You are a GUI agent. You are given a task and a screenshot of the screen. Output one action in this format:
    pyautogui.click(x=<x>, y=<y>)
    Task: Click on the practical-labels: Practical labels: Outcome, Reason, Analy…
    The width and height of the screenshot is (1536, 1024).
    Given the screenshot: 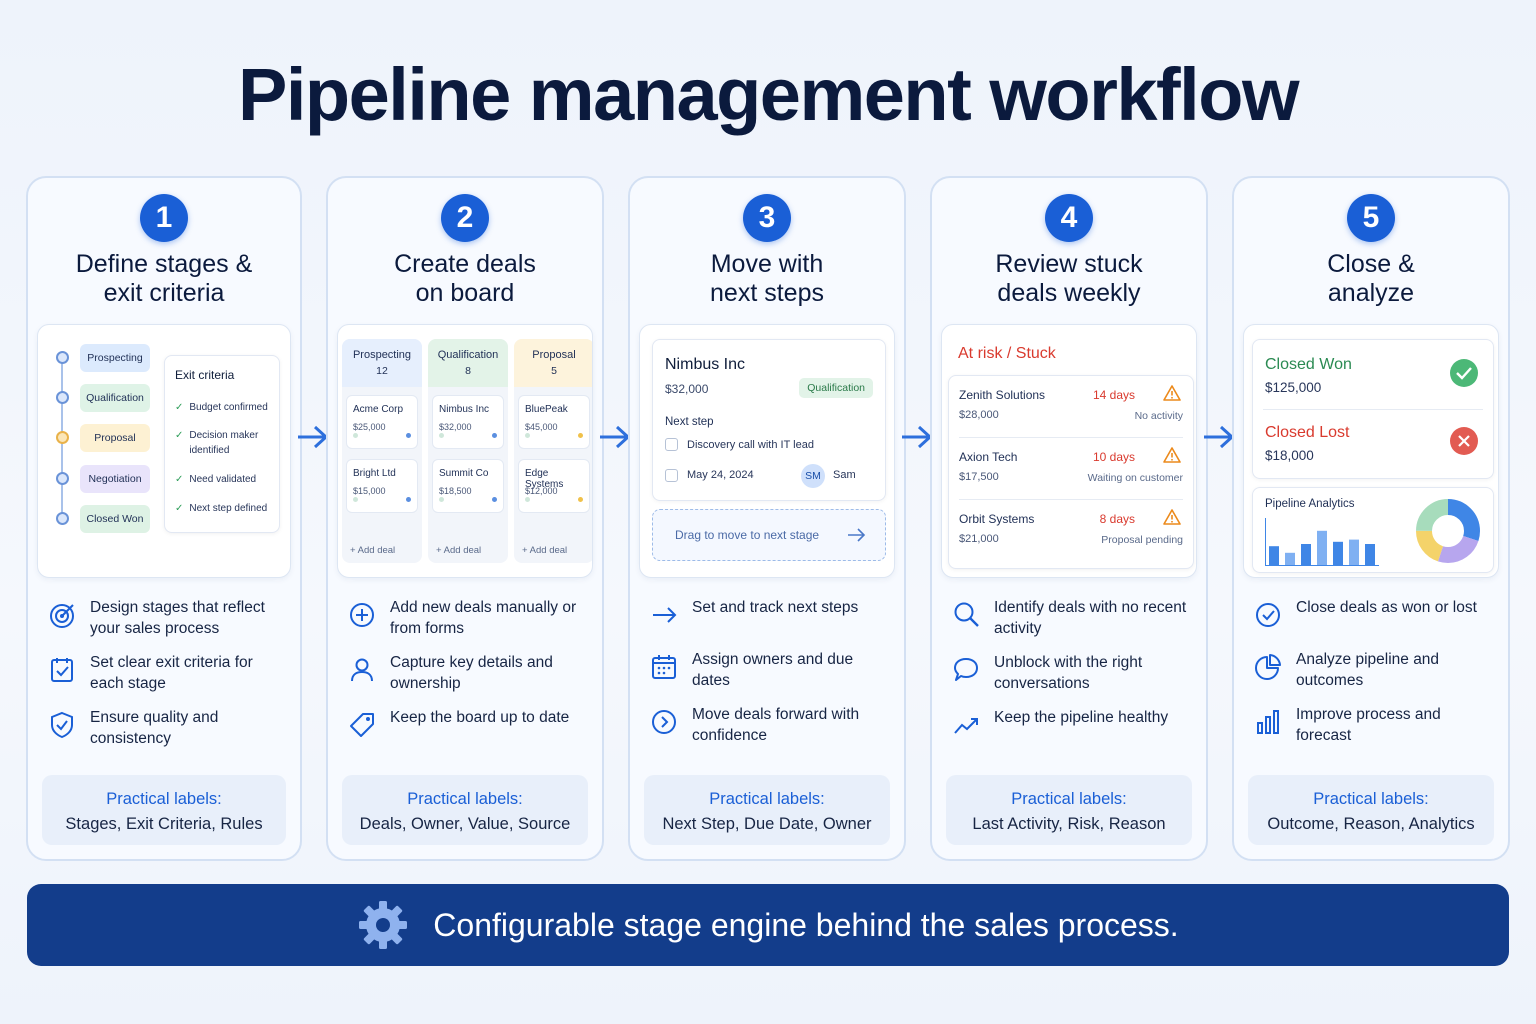 What is the action you would take?
    pyautogui.click(x=1371, y=810)
    